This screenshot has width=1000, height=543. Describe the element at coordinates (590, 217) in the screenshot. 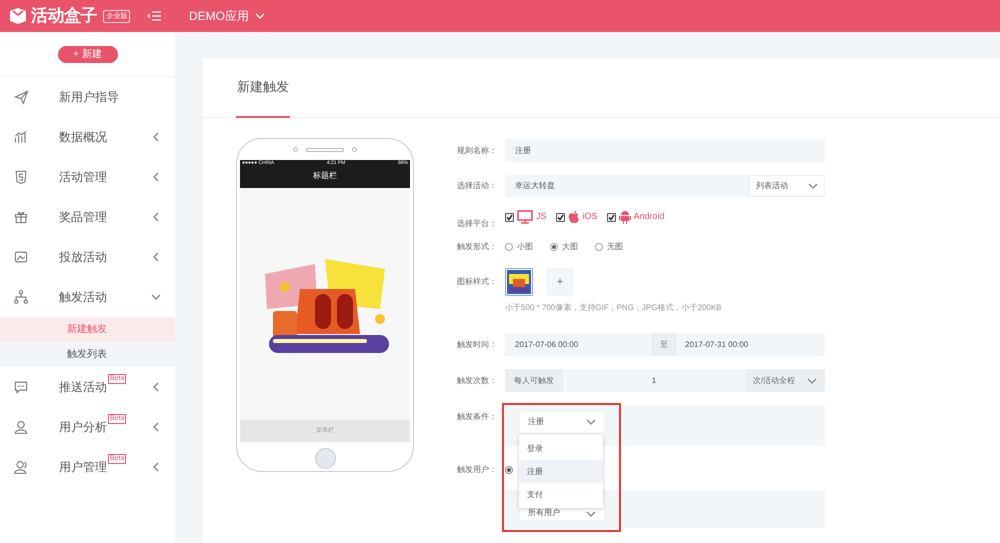

I see `platform-label: iOS` at that location.